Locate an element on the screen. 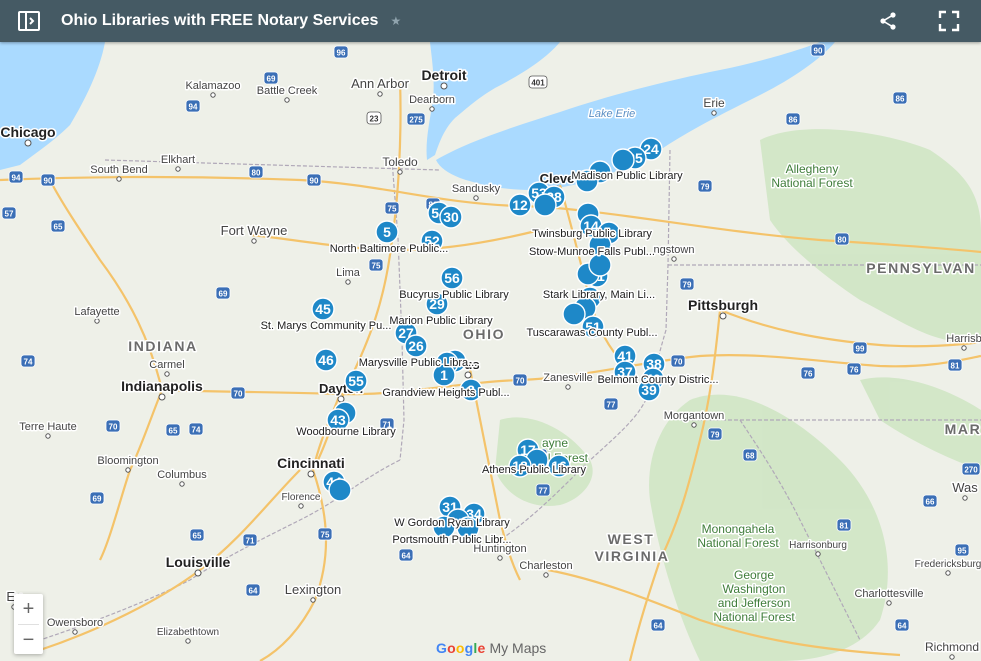 This screenshot has height=661, width=981. highway-shield-label: 23 is located at coordinates (374, 119).